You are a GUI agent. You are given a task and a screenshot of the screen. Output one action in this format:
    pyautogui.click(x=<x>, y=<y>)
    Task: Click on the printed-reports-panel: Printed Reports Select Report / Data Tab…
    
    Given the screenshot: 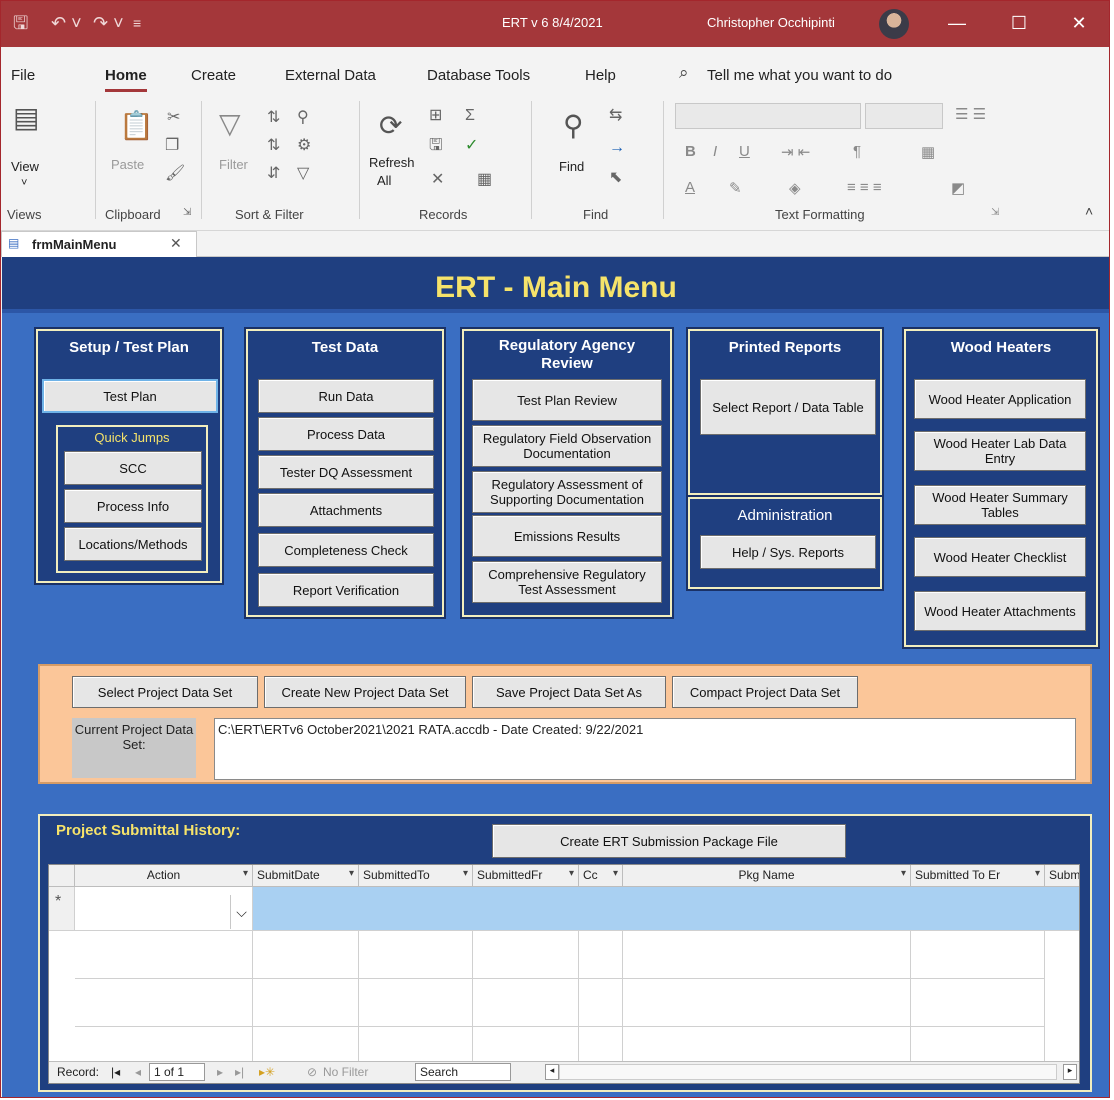 What is the action you would take?
    pyautogui.click(x=785, y=412)
    